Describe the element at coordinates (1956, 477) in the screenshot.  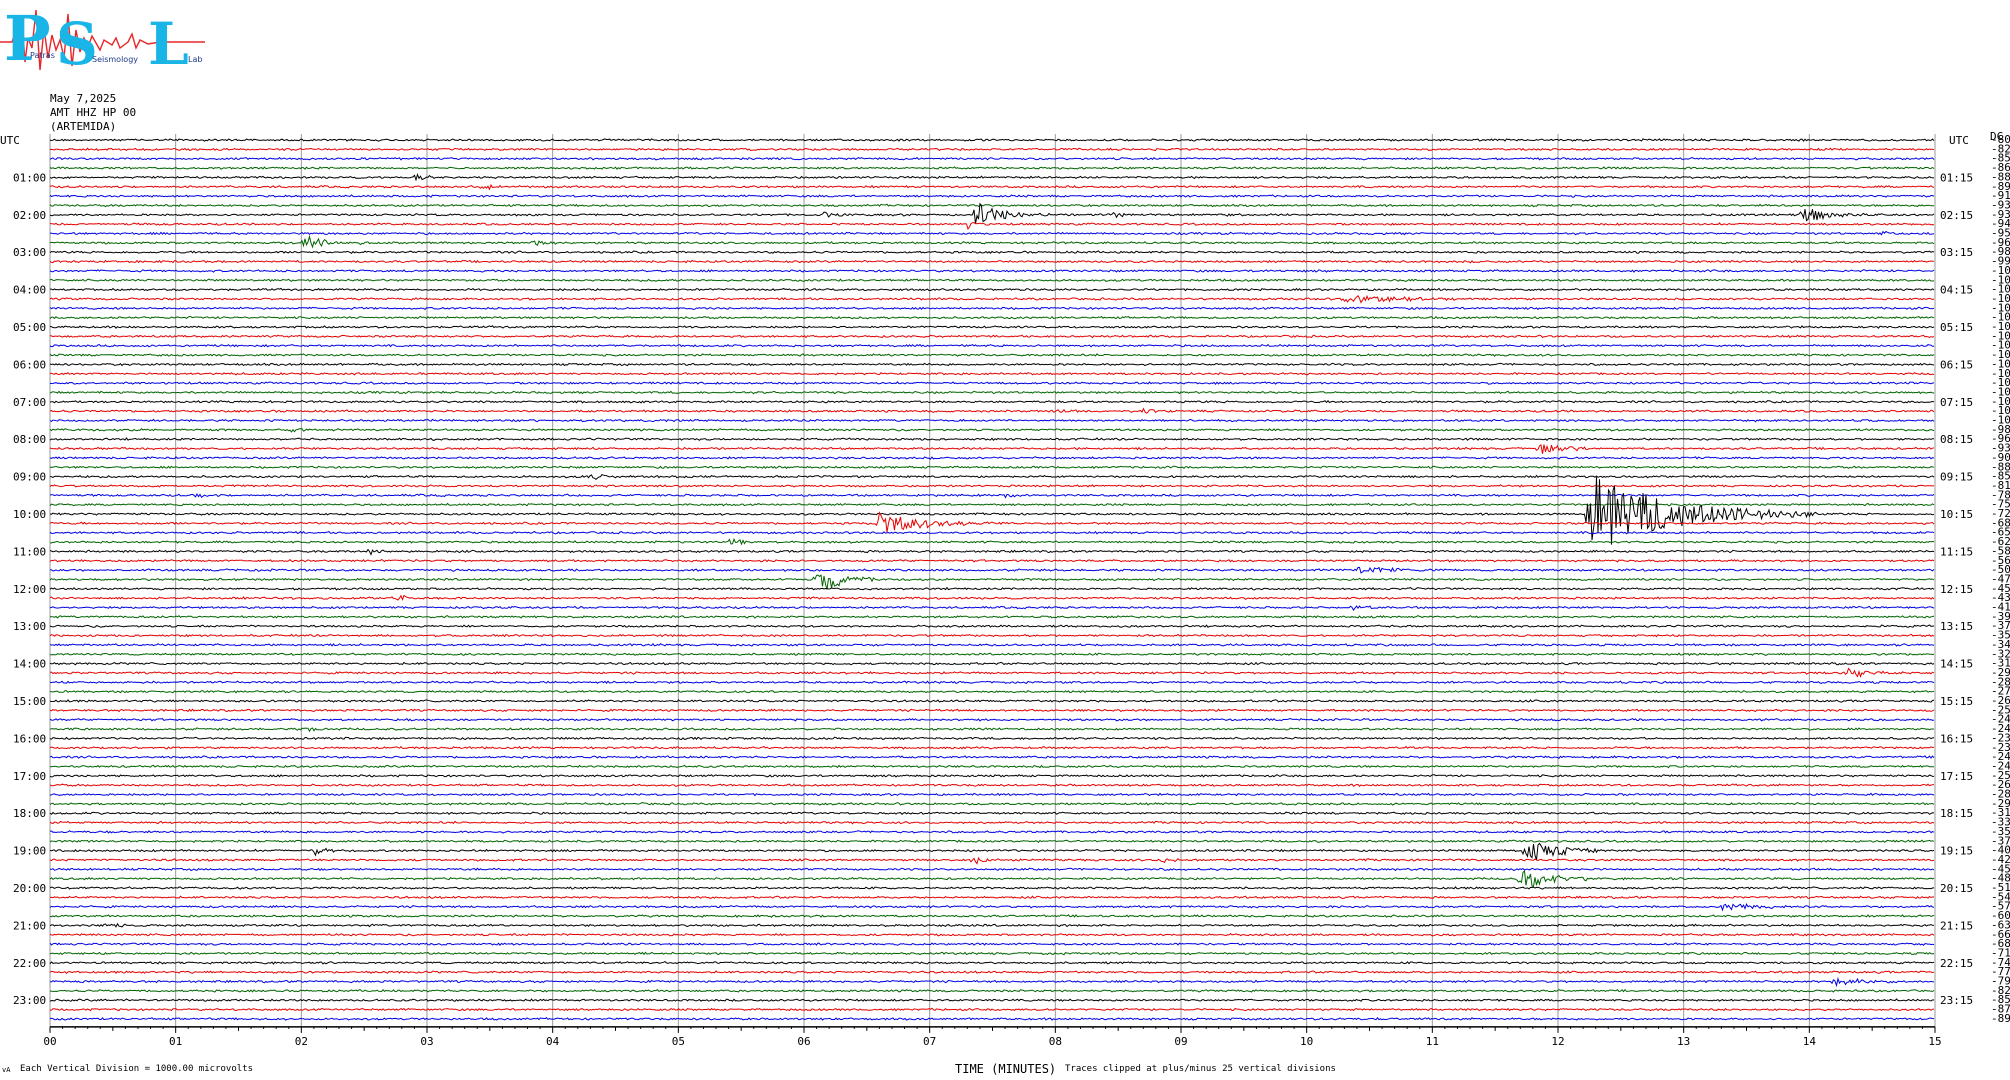
I see `right-hour-label: 09:15` at that location.